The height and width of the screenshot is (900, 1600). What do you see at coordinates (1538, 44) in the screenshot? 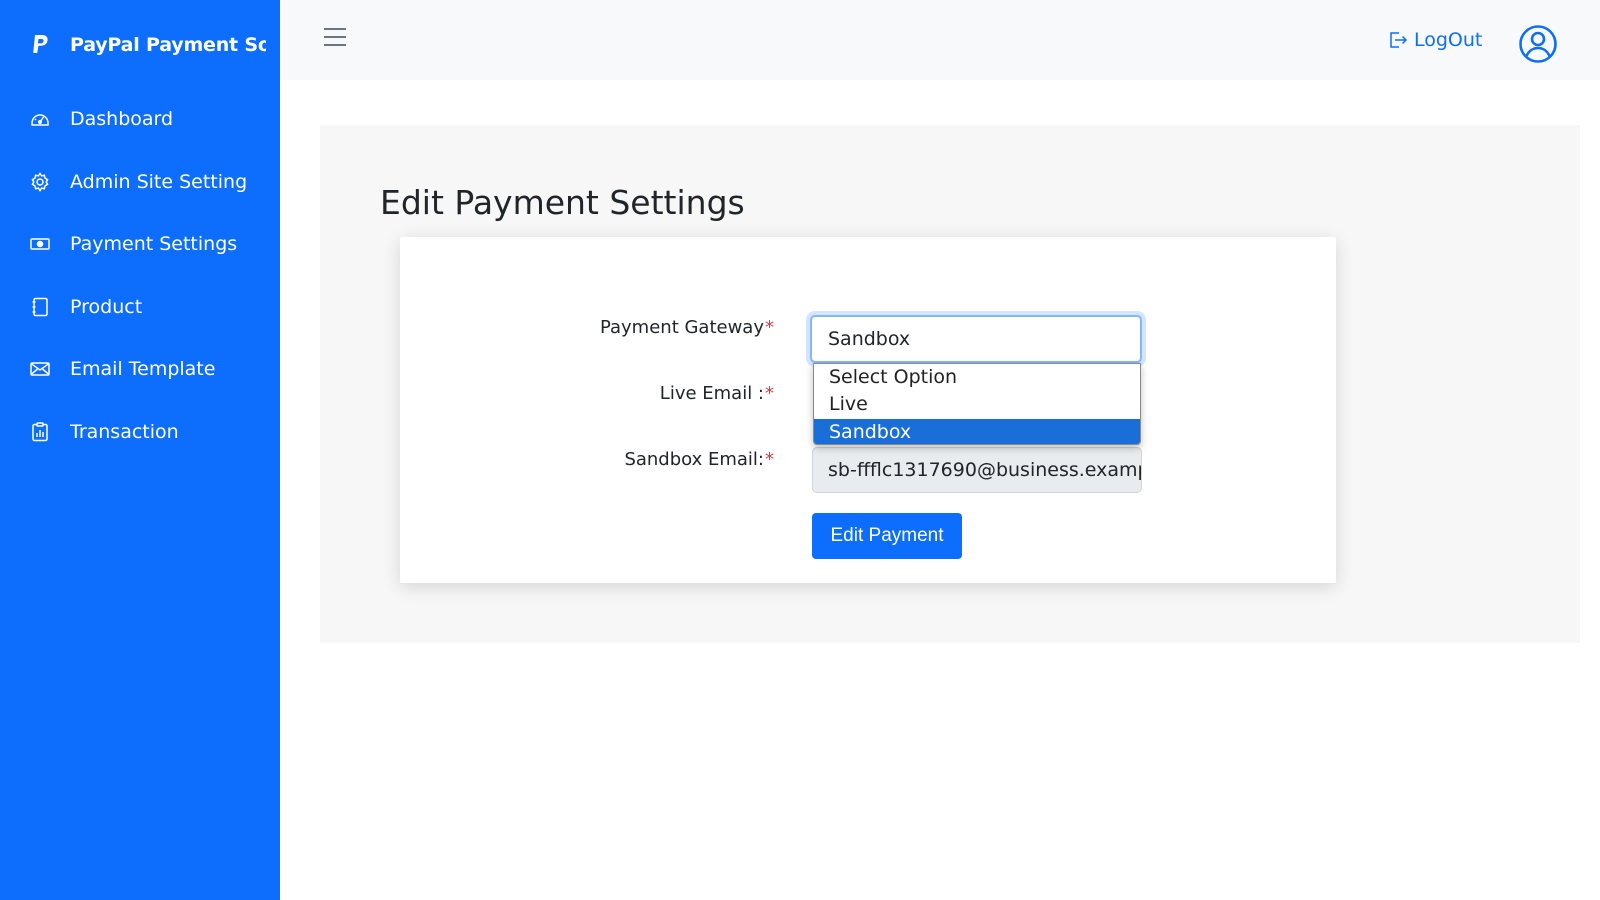
I see `user-avatar-icon` at bounding box center [1538, 44].